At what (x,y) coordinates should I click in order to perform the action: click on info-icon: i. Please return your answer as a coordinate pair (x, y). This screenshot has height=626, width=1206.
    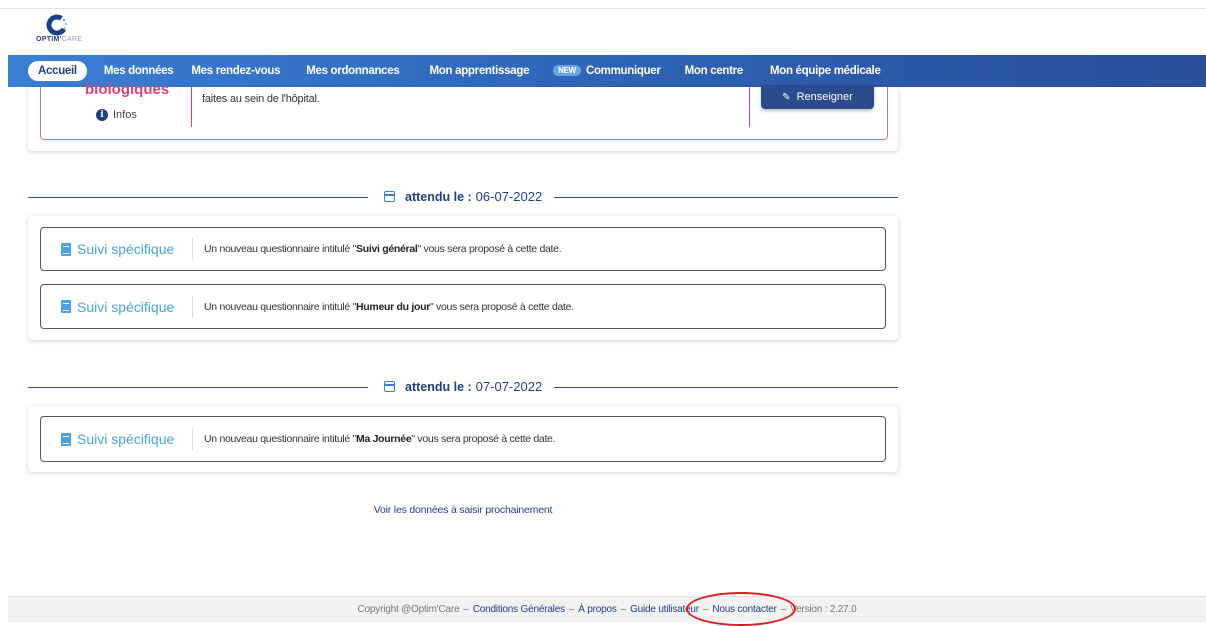
    Looking at the image, I should click on (102, 115).